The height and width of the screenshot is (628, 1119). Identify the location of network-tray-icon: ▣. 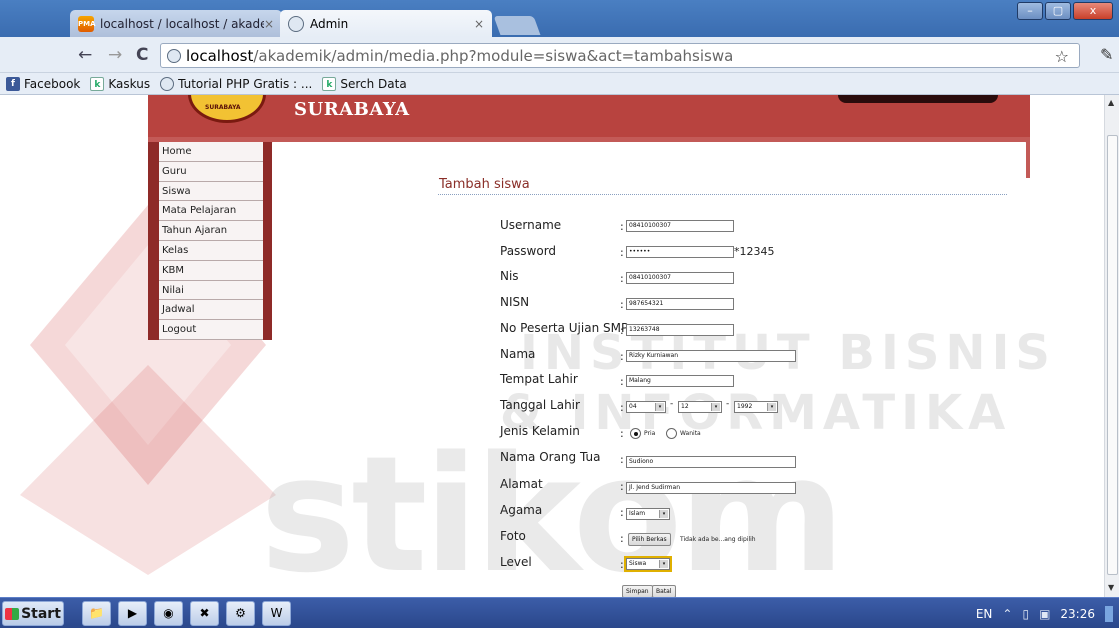
(1044, 614).